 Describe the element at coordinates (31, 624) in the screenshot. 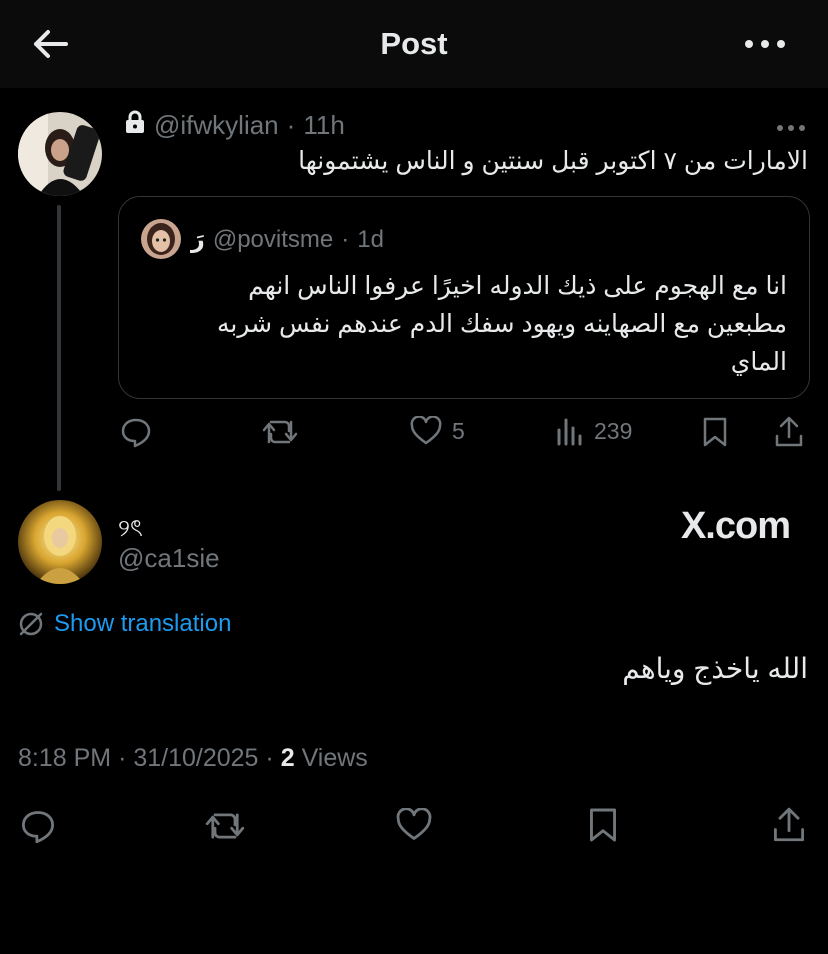

I see `translate-icon` at that location.